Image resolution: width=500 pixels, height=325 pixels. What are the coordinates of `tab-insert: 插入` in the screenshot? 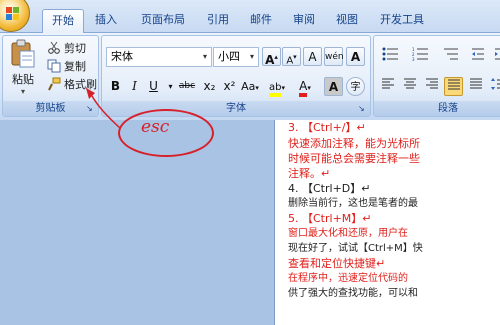 It's located at (106, 21).